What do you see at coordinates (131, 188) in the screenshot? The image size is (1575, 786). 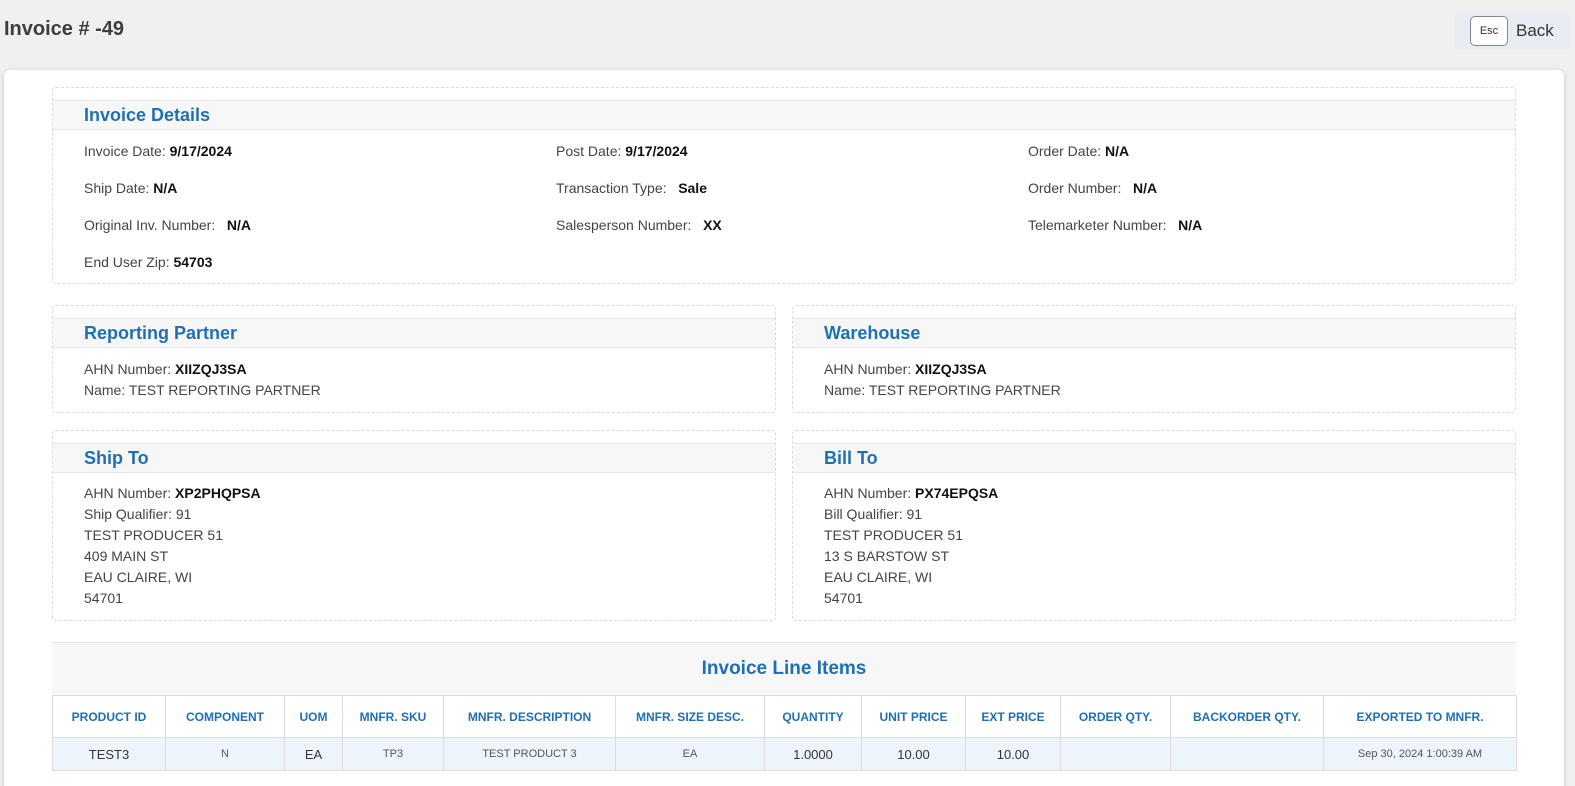 I see `field-ship-date: Ship Date: N/A` at bounding box center [131, 188].